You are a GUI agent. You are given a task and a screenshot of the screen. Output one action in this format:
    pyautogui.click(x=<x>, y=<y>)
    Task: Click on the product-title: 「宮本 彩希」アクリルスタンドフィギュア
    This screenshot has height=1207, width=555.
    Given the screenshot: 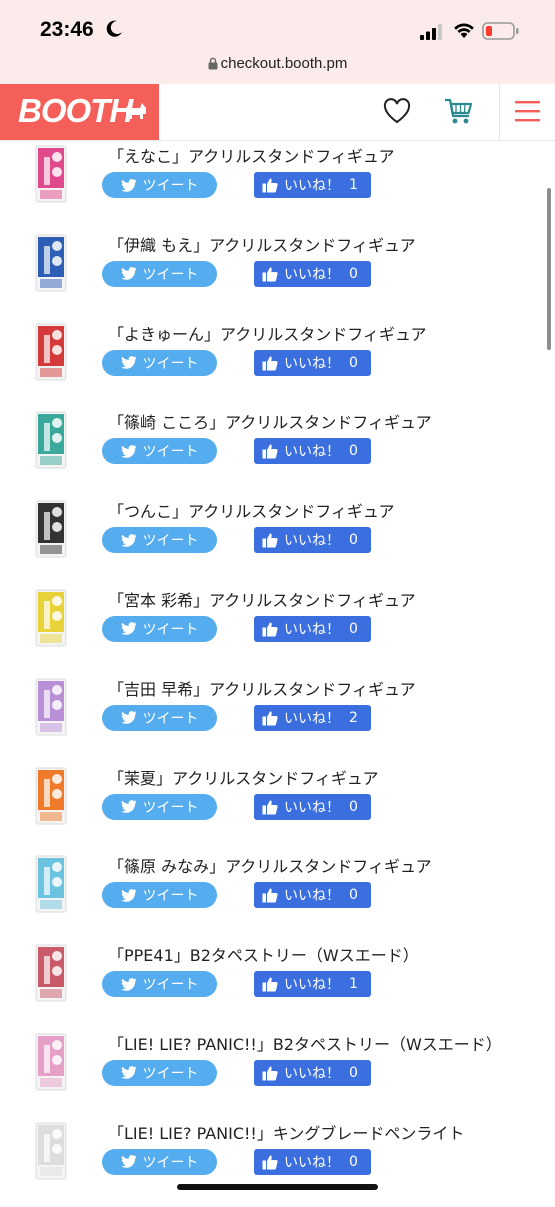 What is the action you would take?
    pyautogui.click(x=262, y=599)
    